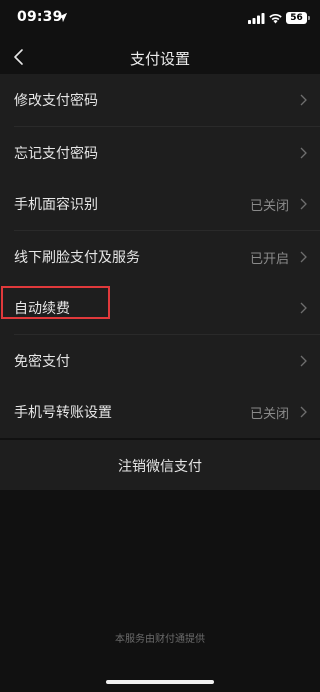  Describe the element at coordinates (160, 153) in the screenshot. I see `forgot-payment-password-item: 忘记支付密码` at that location.